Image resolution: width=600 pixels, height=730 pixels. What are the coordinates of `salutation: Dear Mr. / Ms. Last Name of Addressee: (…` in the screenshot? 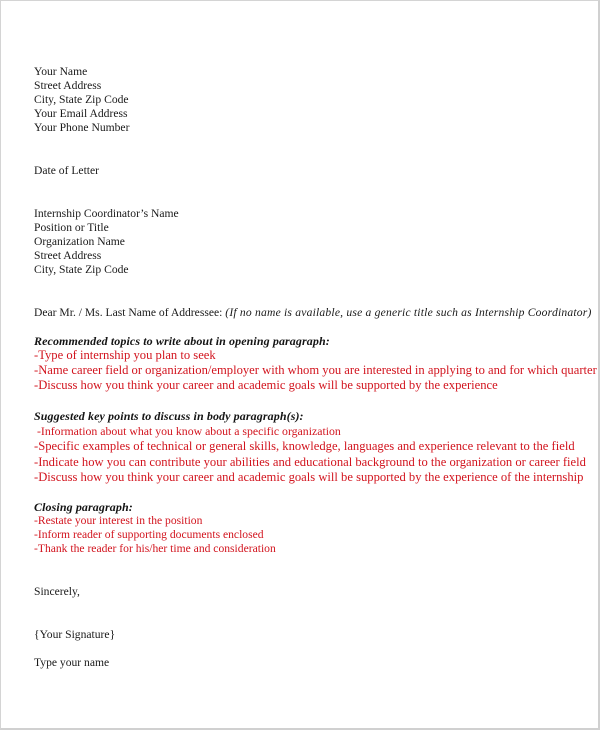 It's located at (313, 313).